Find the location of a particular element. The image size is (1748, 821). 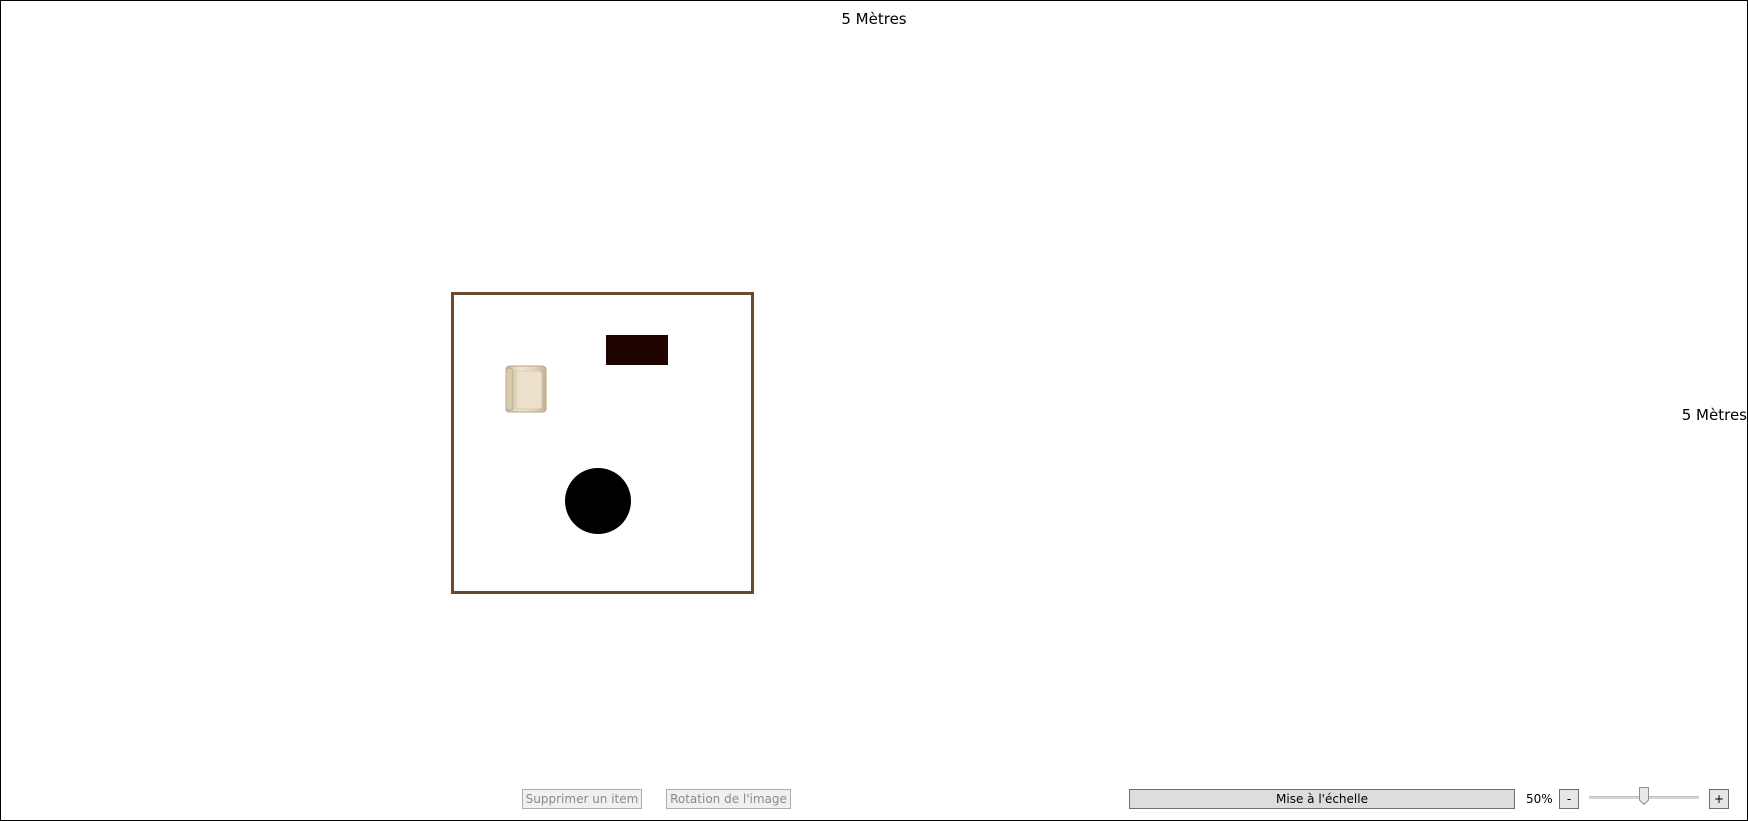

armchair-item is located at coordinates (526, 389).